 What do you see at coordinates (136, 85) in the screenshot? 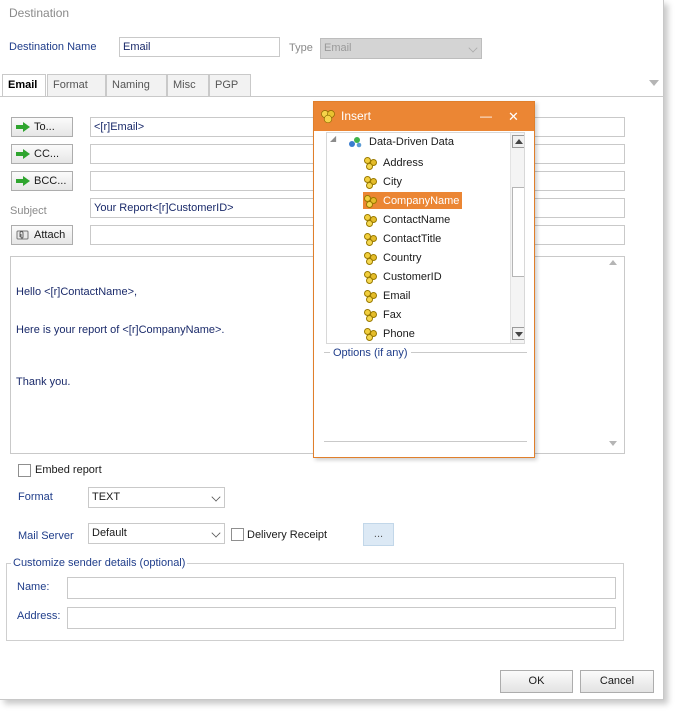
I see `tab-naming: Naming` at bounding box center [136, 85].